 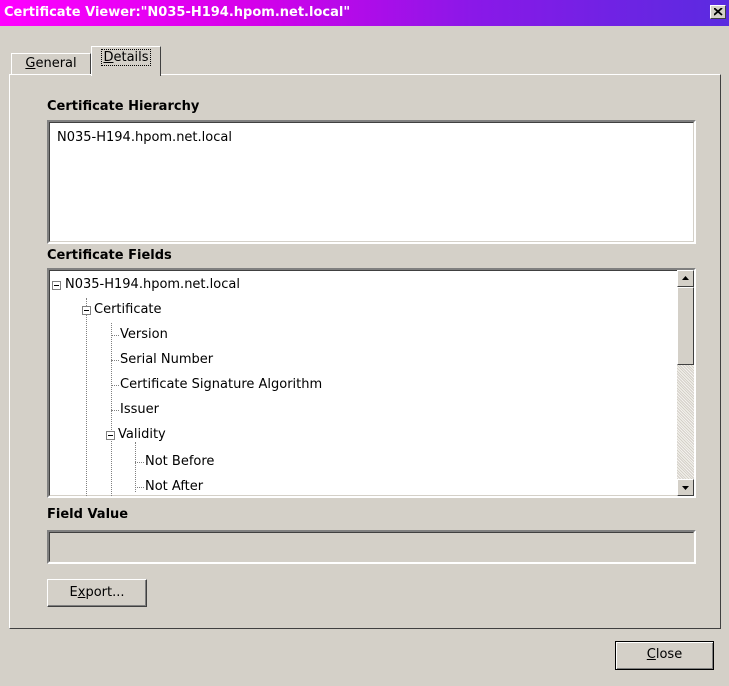 I want to click on vertical-scrollbar, so click(x=685, y=383).